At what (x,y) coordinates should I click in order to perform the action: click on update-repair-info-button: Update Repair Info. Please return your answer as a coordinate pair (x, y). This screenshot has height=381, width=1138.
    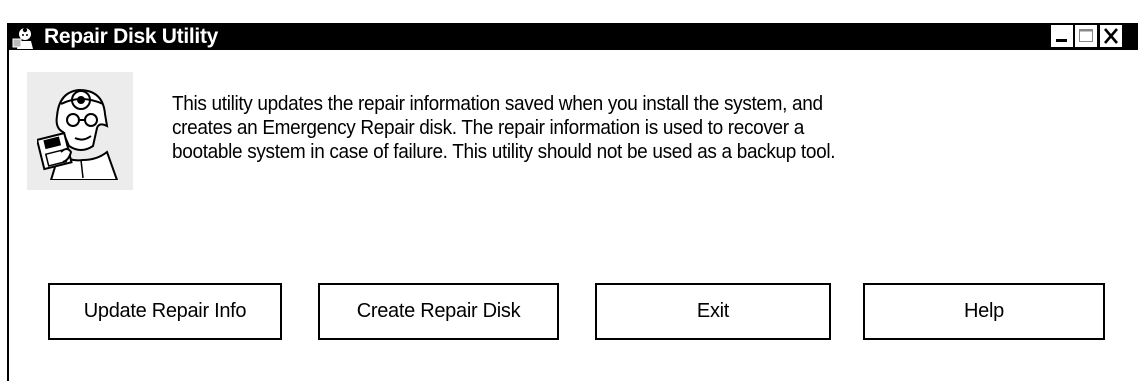
    Looking at the image, I should click on (165, 311).